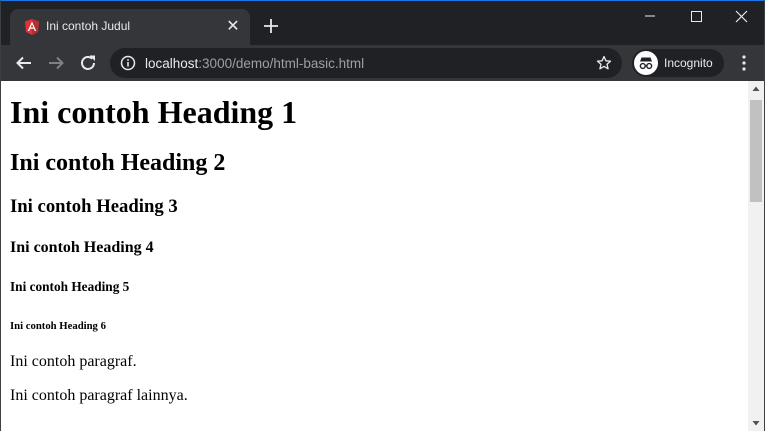 The height and width of the screenshot is (431, 765). I want to click on url-host: localhost, so click(172, 63).